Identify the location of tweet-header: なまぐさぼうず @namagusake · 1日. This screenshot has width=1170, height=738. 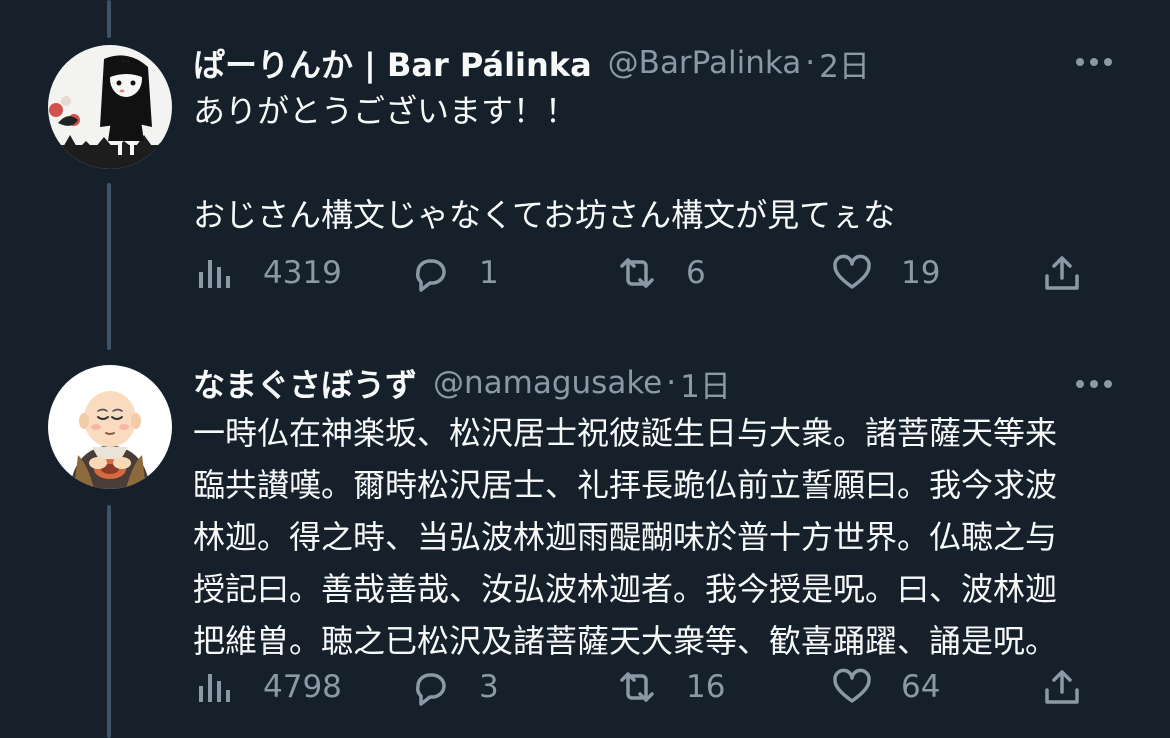
(462, 383).